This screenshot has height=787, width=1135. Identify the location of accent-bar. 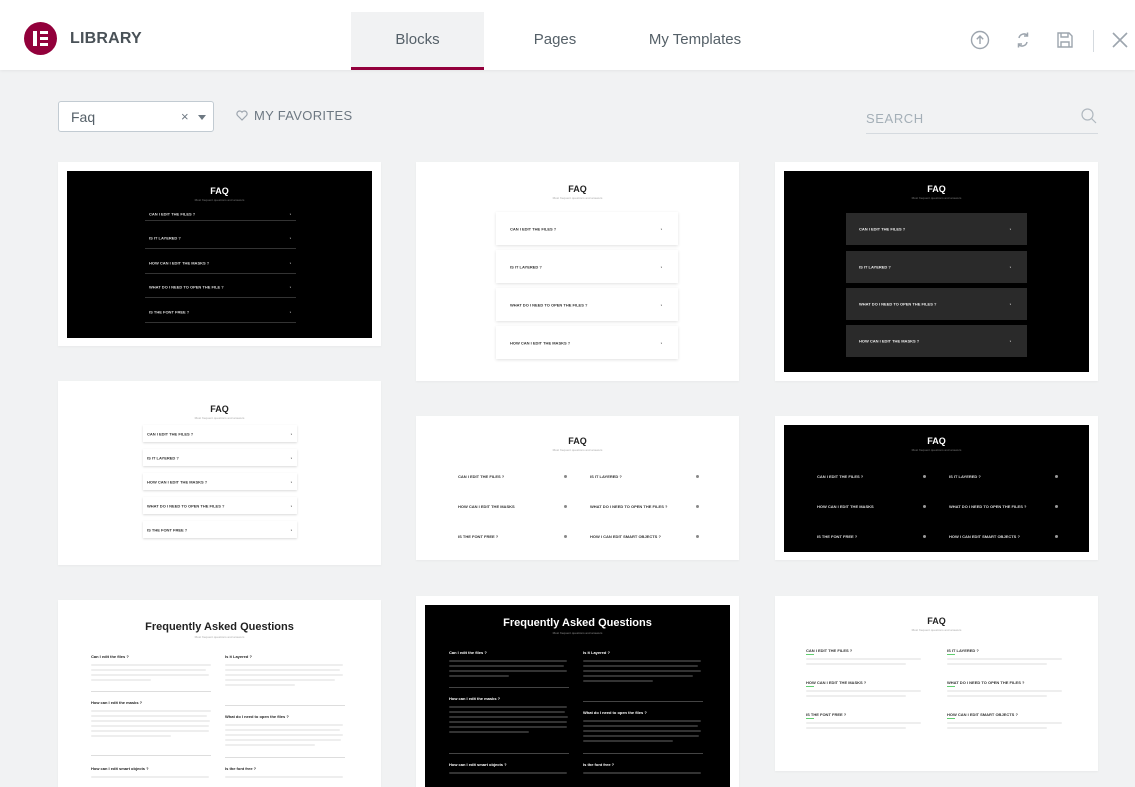
(951, 686).